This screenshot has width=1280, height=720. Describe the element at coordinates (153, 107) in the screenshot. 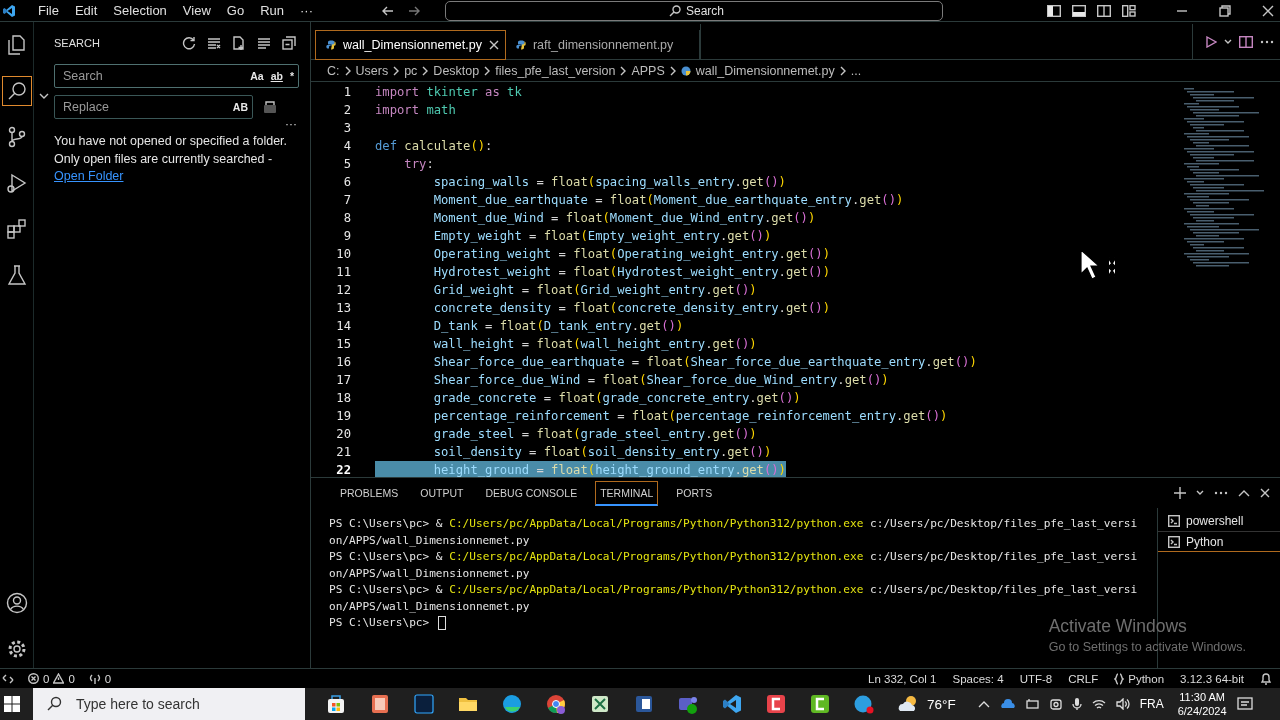

I see `replace-field: Replace AB` at that location.